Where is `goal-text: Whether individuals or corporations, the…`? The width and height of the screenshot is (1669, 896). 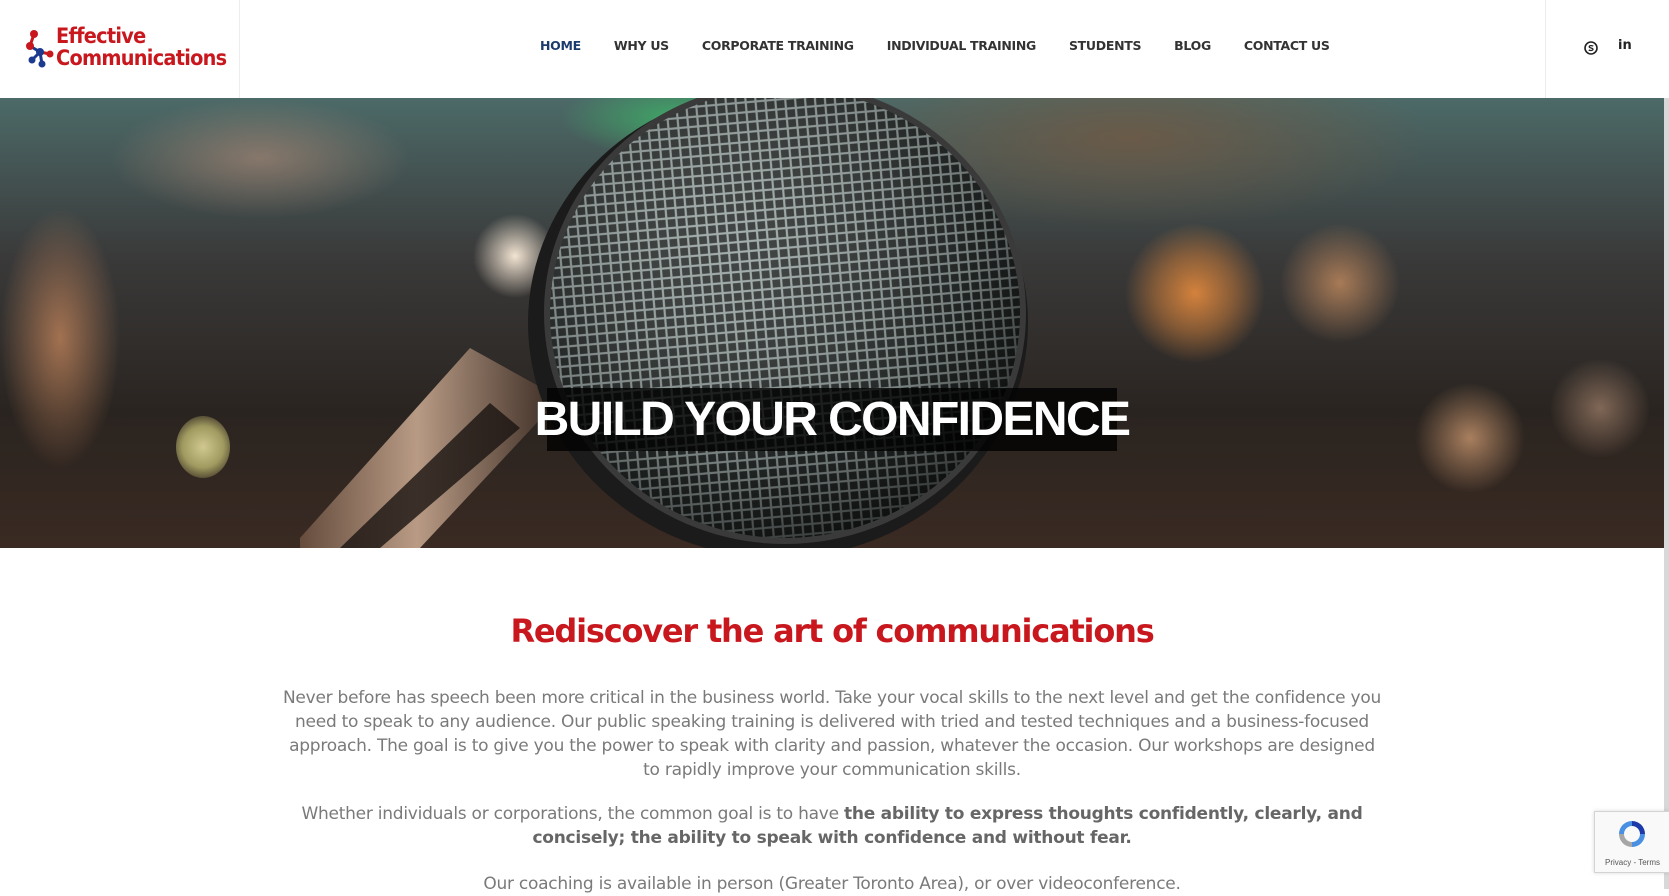
goal-text: Whether individuals or corporations, the… is located at coordinates (572, 814).